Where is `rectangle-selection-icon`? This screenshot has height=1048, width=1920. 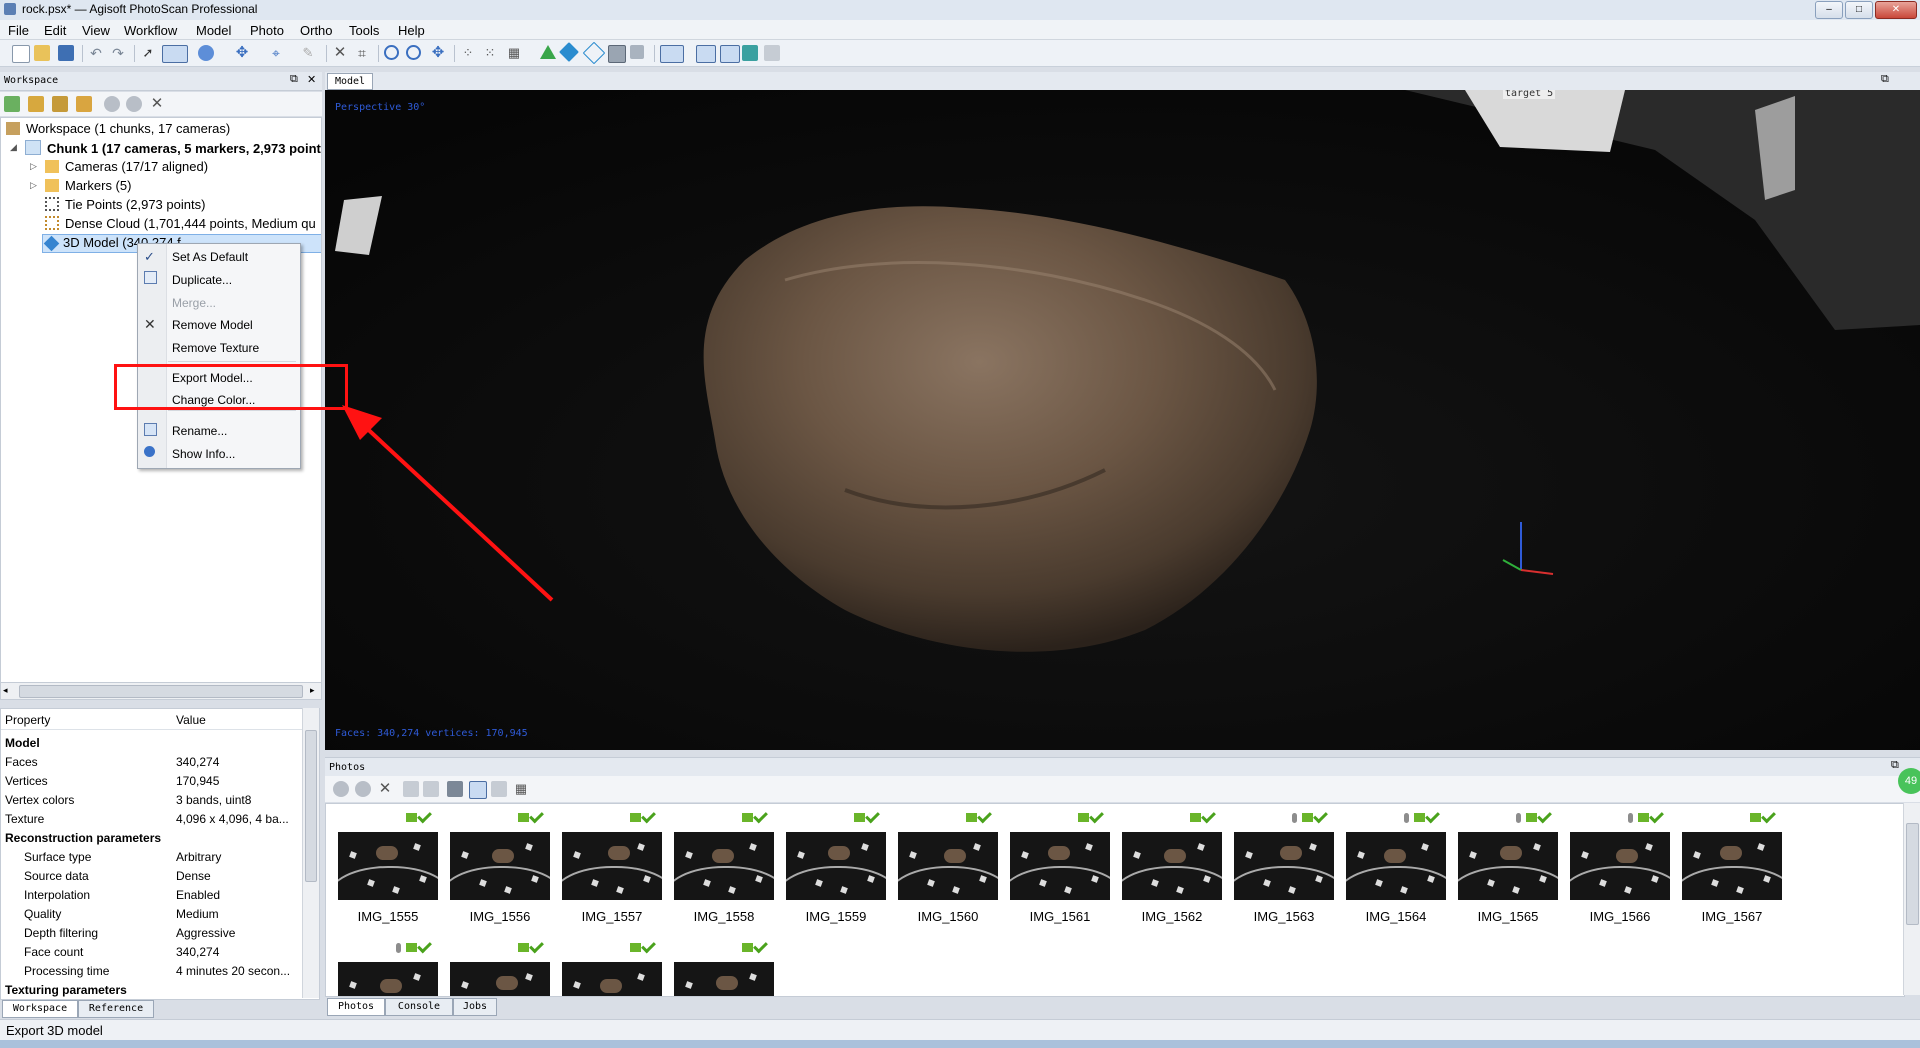
rectangle-selection-icon is located at coordinates (175, 54).